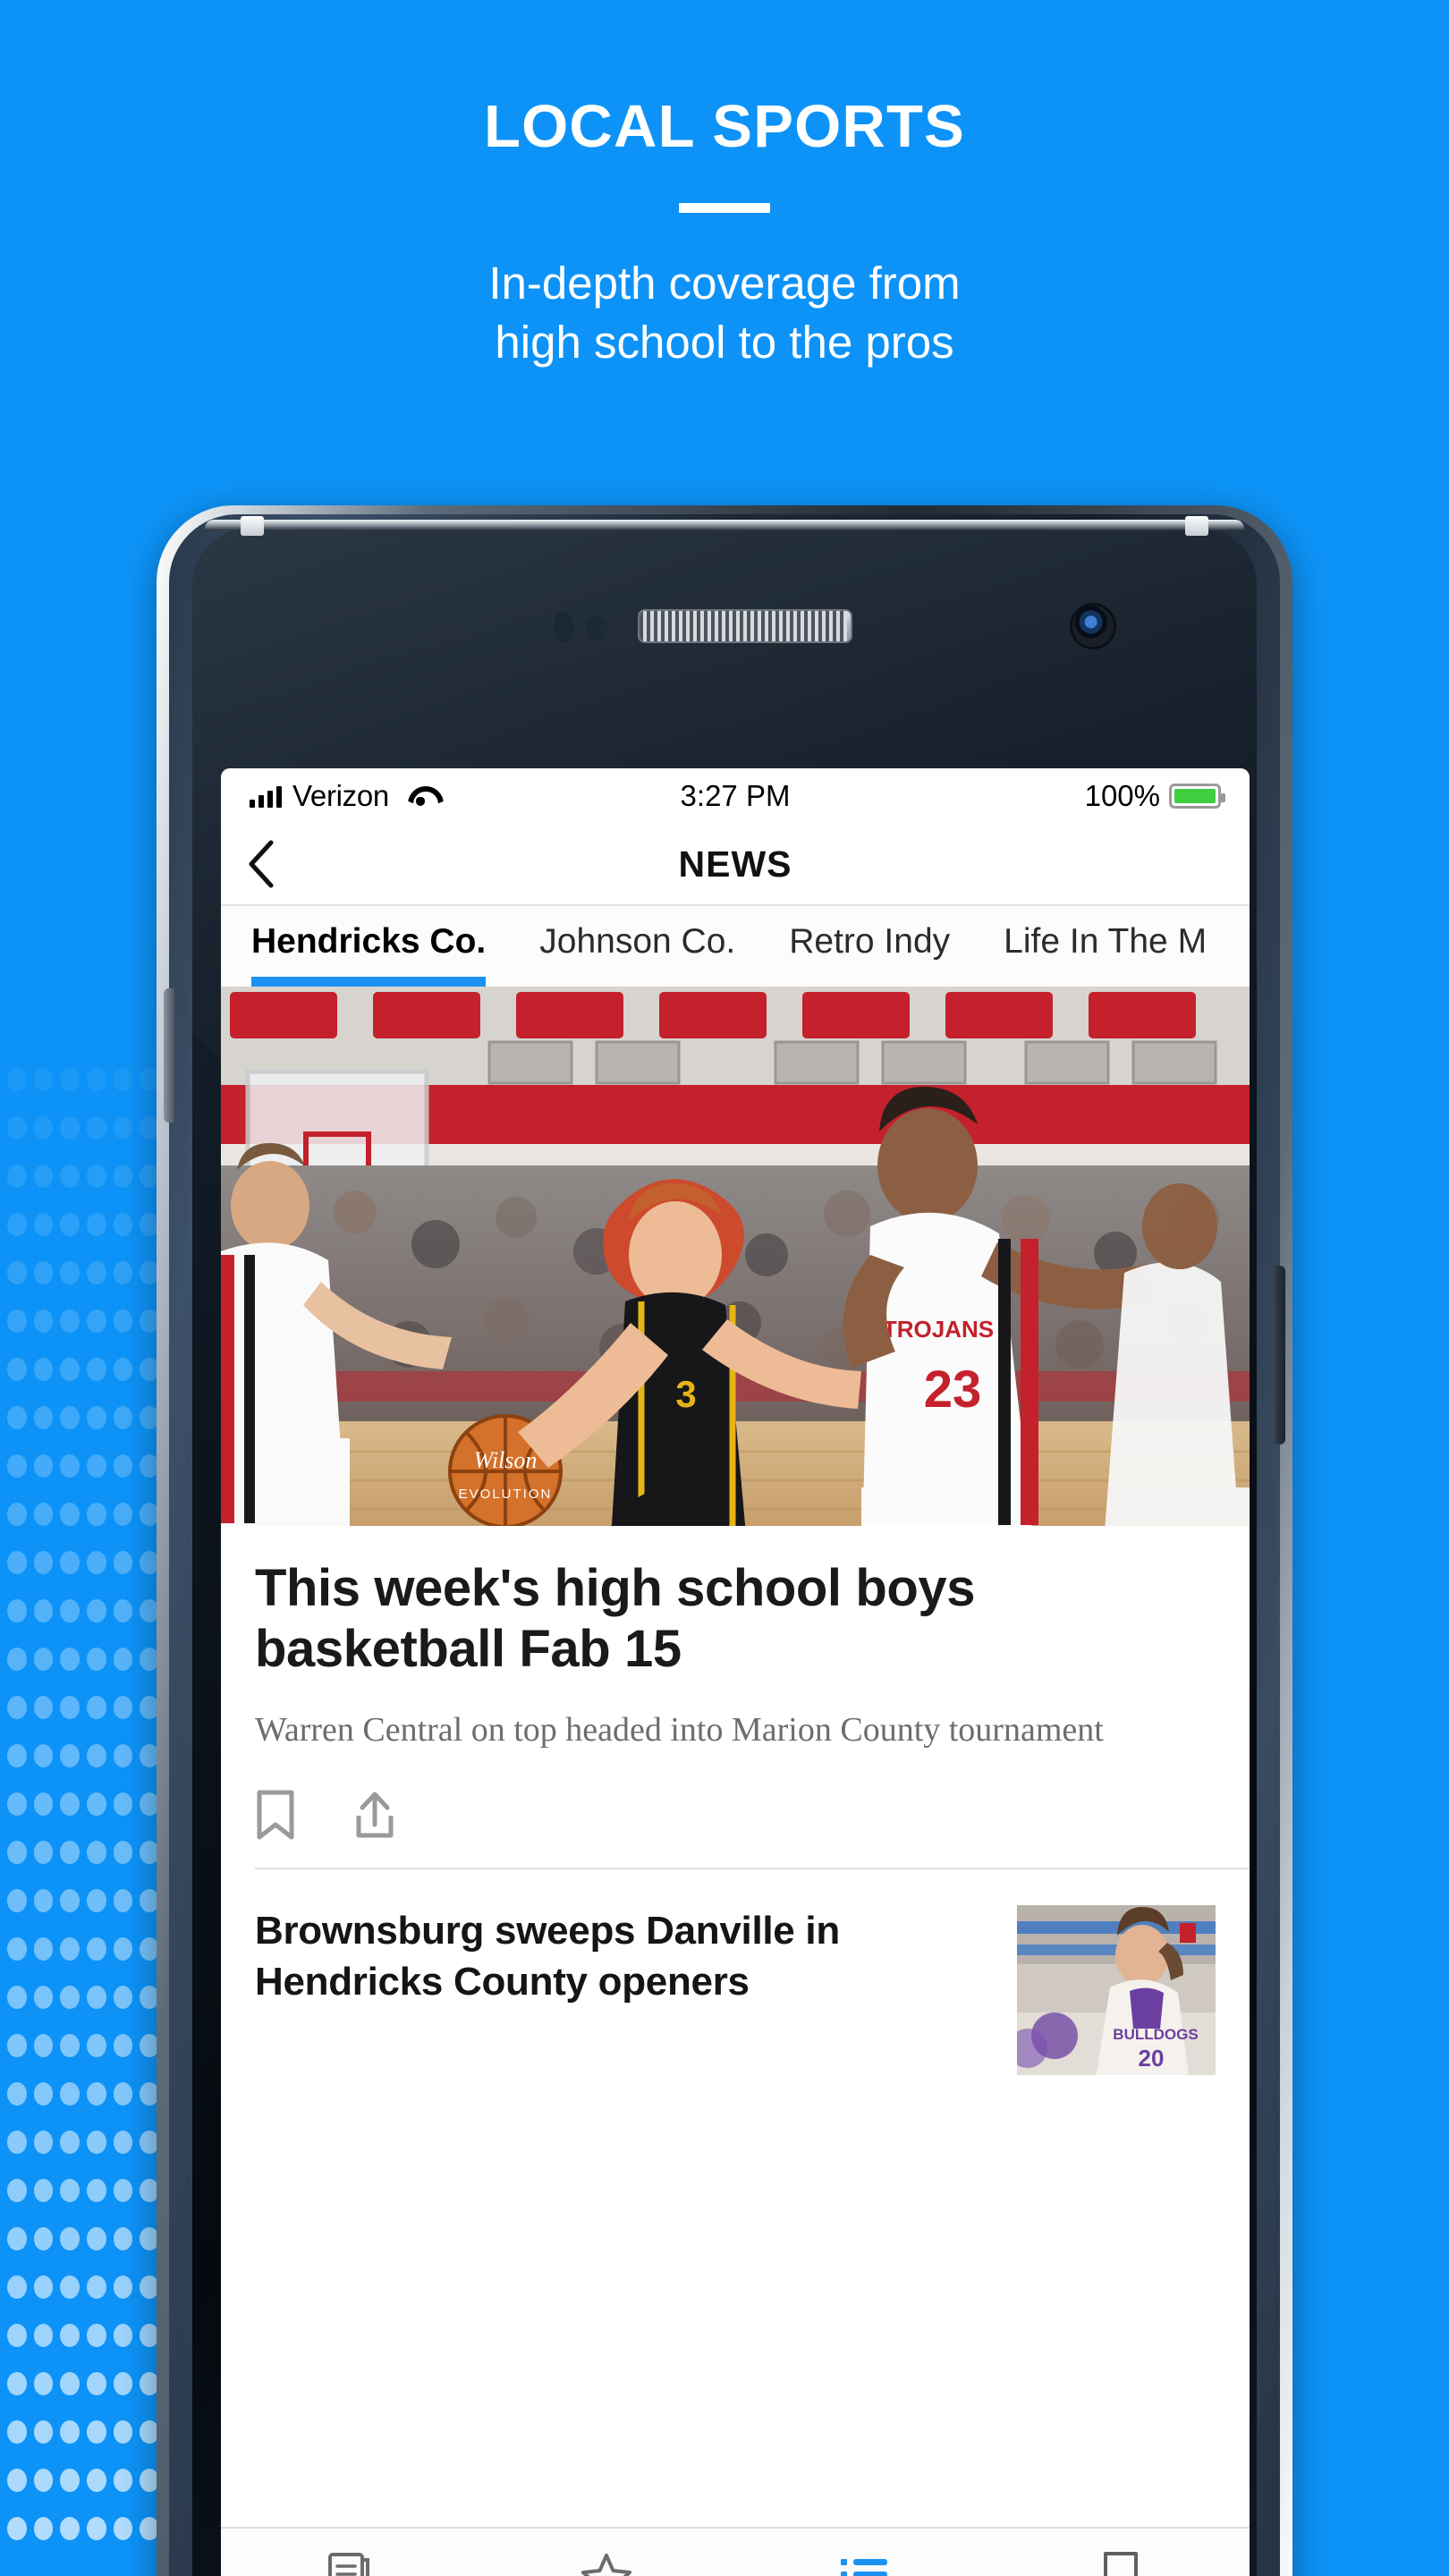 The width and height of the screenshot is (1449, 2576). I want to click on dot-pattern-decoration, so click(83, 1815).